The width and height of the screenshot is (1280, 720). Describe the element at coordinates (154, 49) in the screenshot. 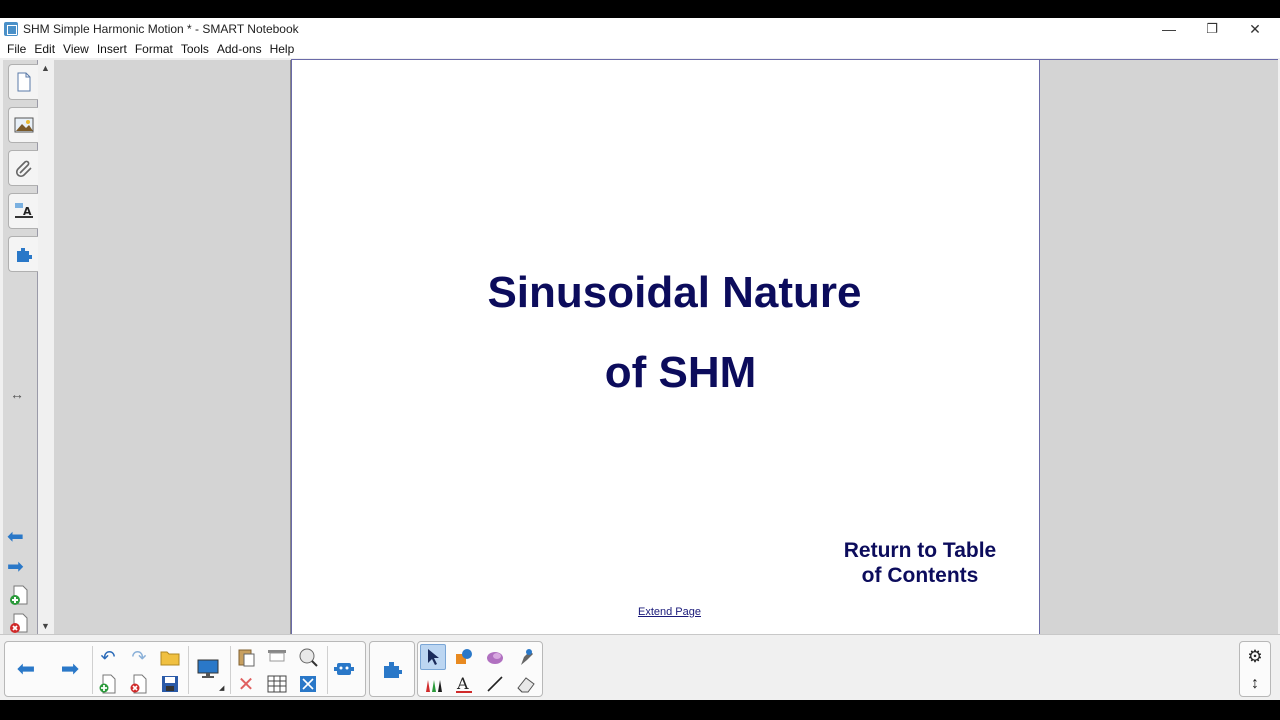

I see `menu-format: Format` at that location.